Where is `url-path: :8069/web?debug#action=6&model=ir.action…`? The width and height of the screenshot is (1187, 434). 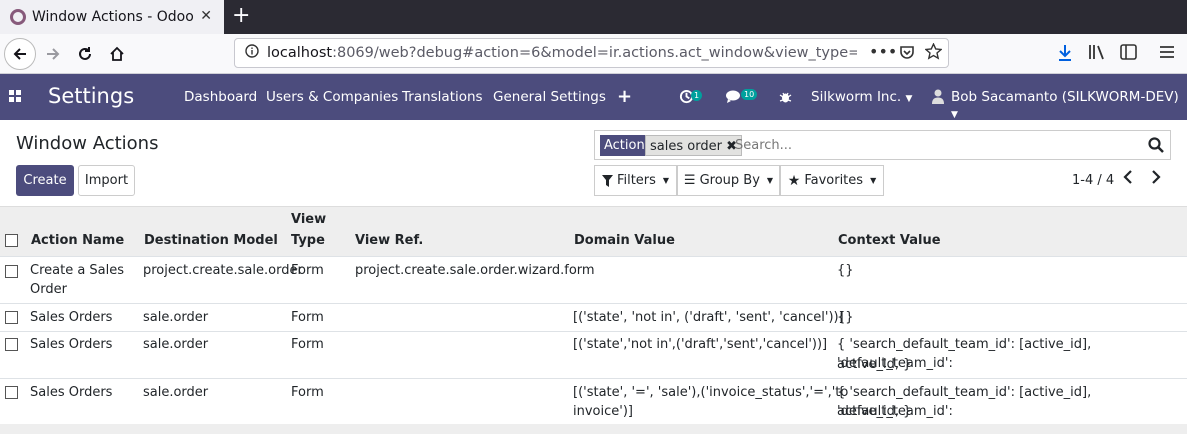
url-path: :8069/web?debug#action=6&model=ir.action… is located at coordinates (594, 53).